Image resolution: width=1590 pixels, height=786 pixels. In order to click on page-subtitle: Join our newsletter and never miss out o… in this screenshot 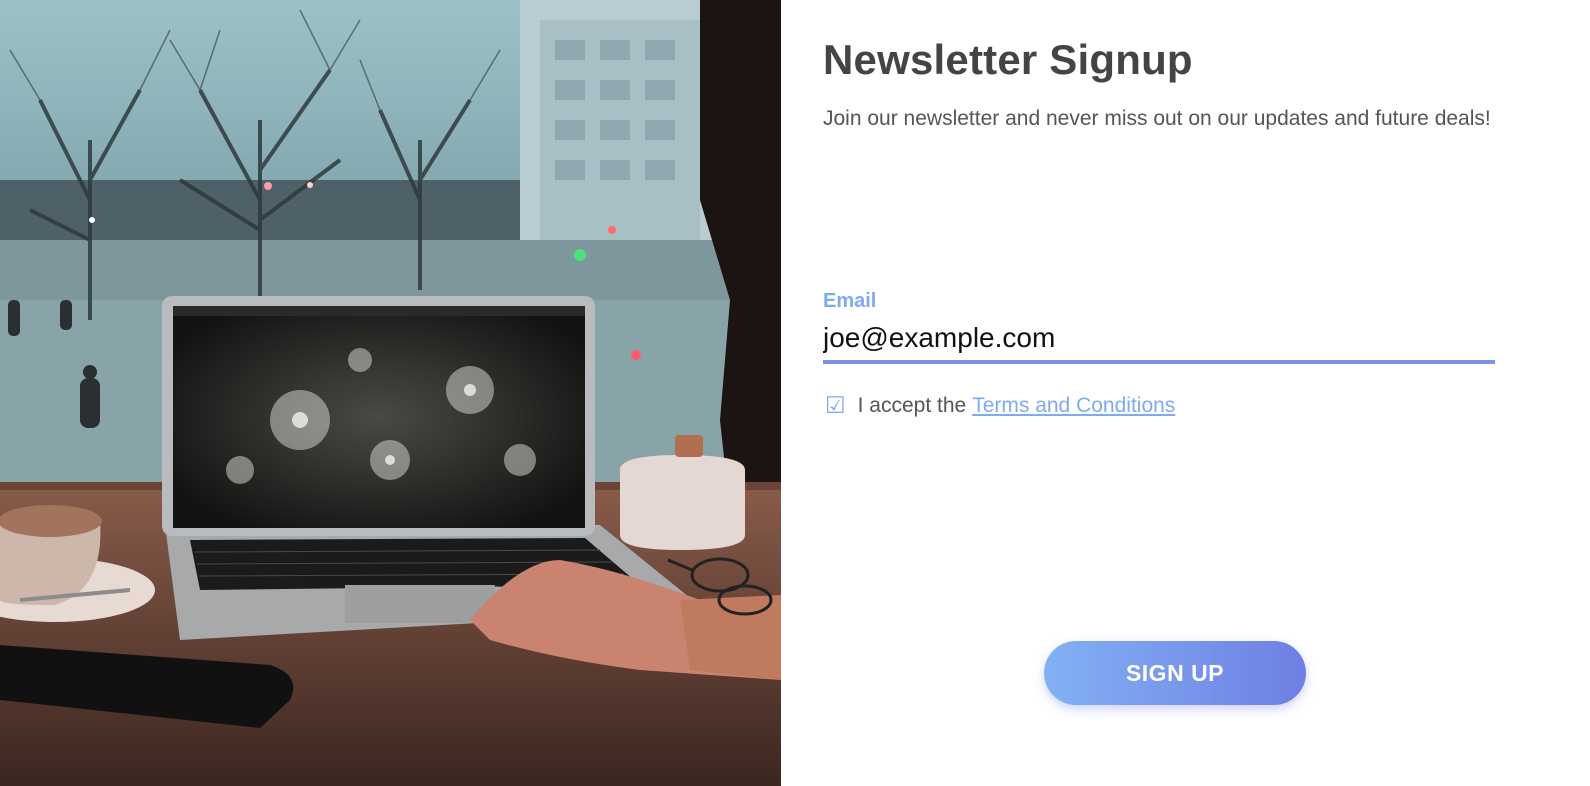, I will do `click(1157, 118)`.